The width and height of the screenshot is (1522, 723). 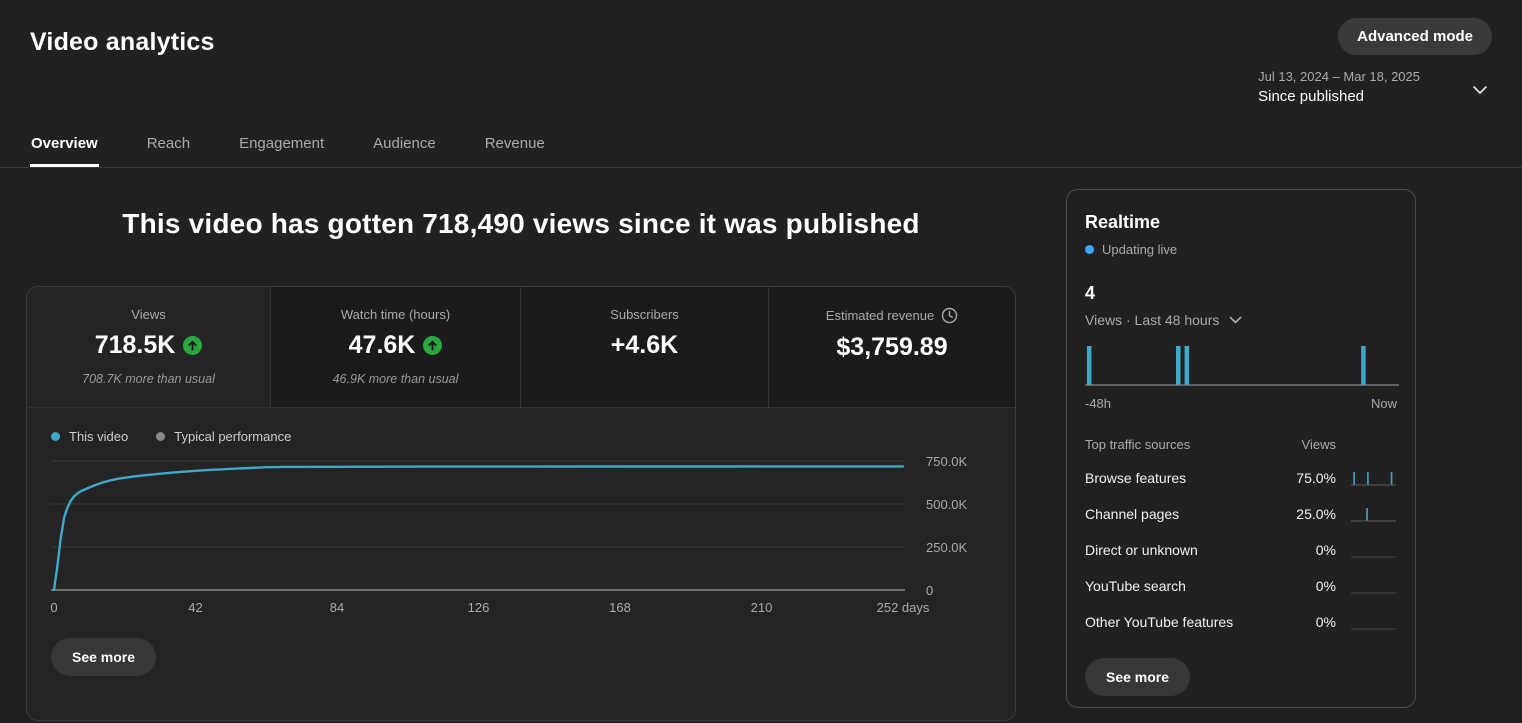 What do you see at coordinates (1241, 478) in the screenshot?
I see `traffic-row-browse-features: Browse features 75.0%` at bounding box center [1241, 478].